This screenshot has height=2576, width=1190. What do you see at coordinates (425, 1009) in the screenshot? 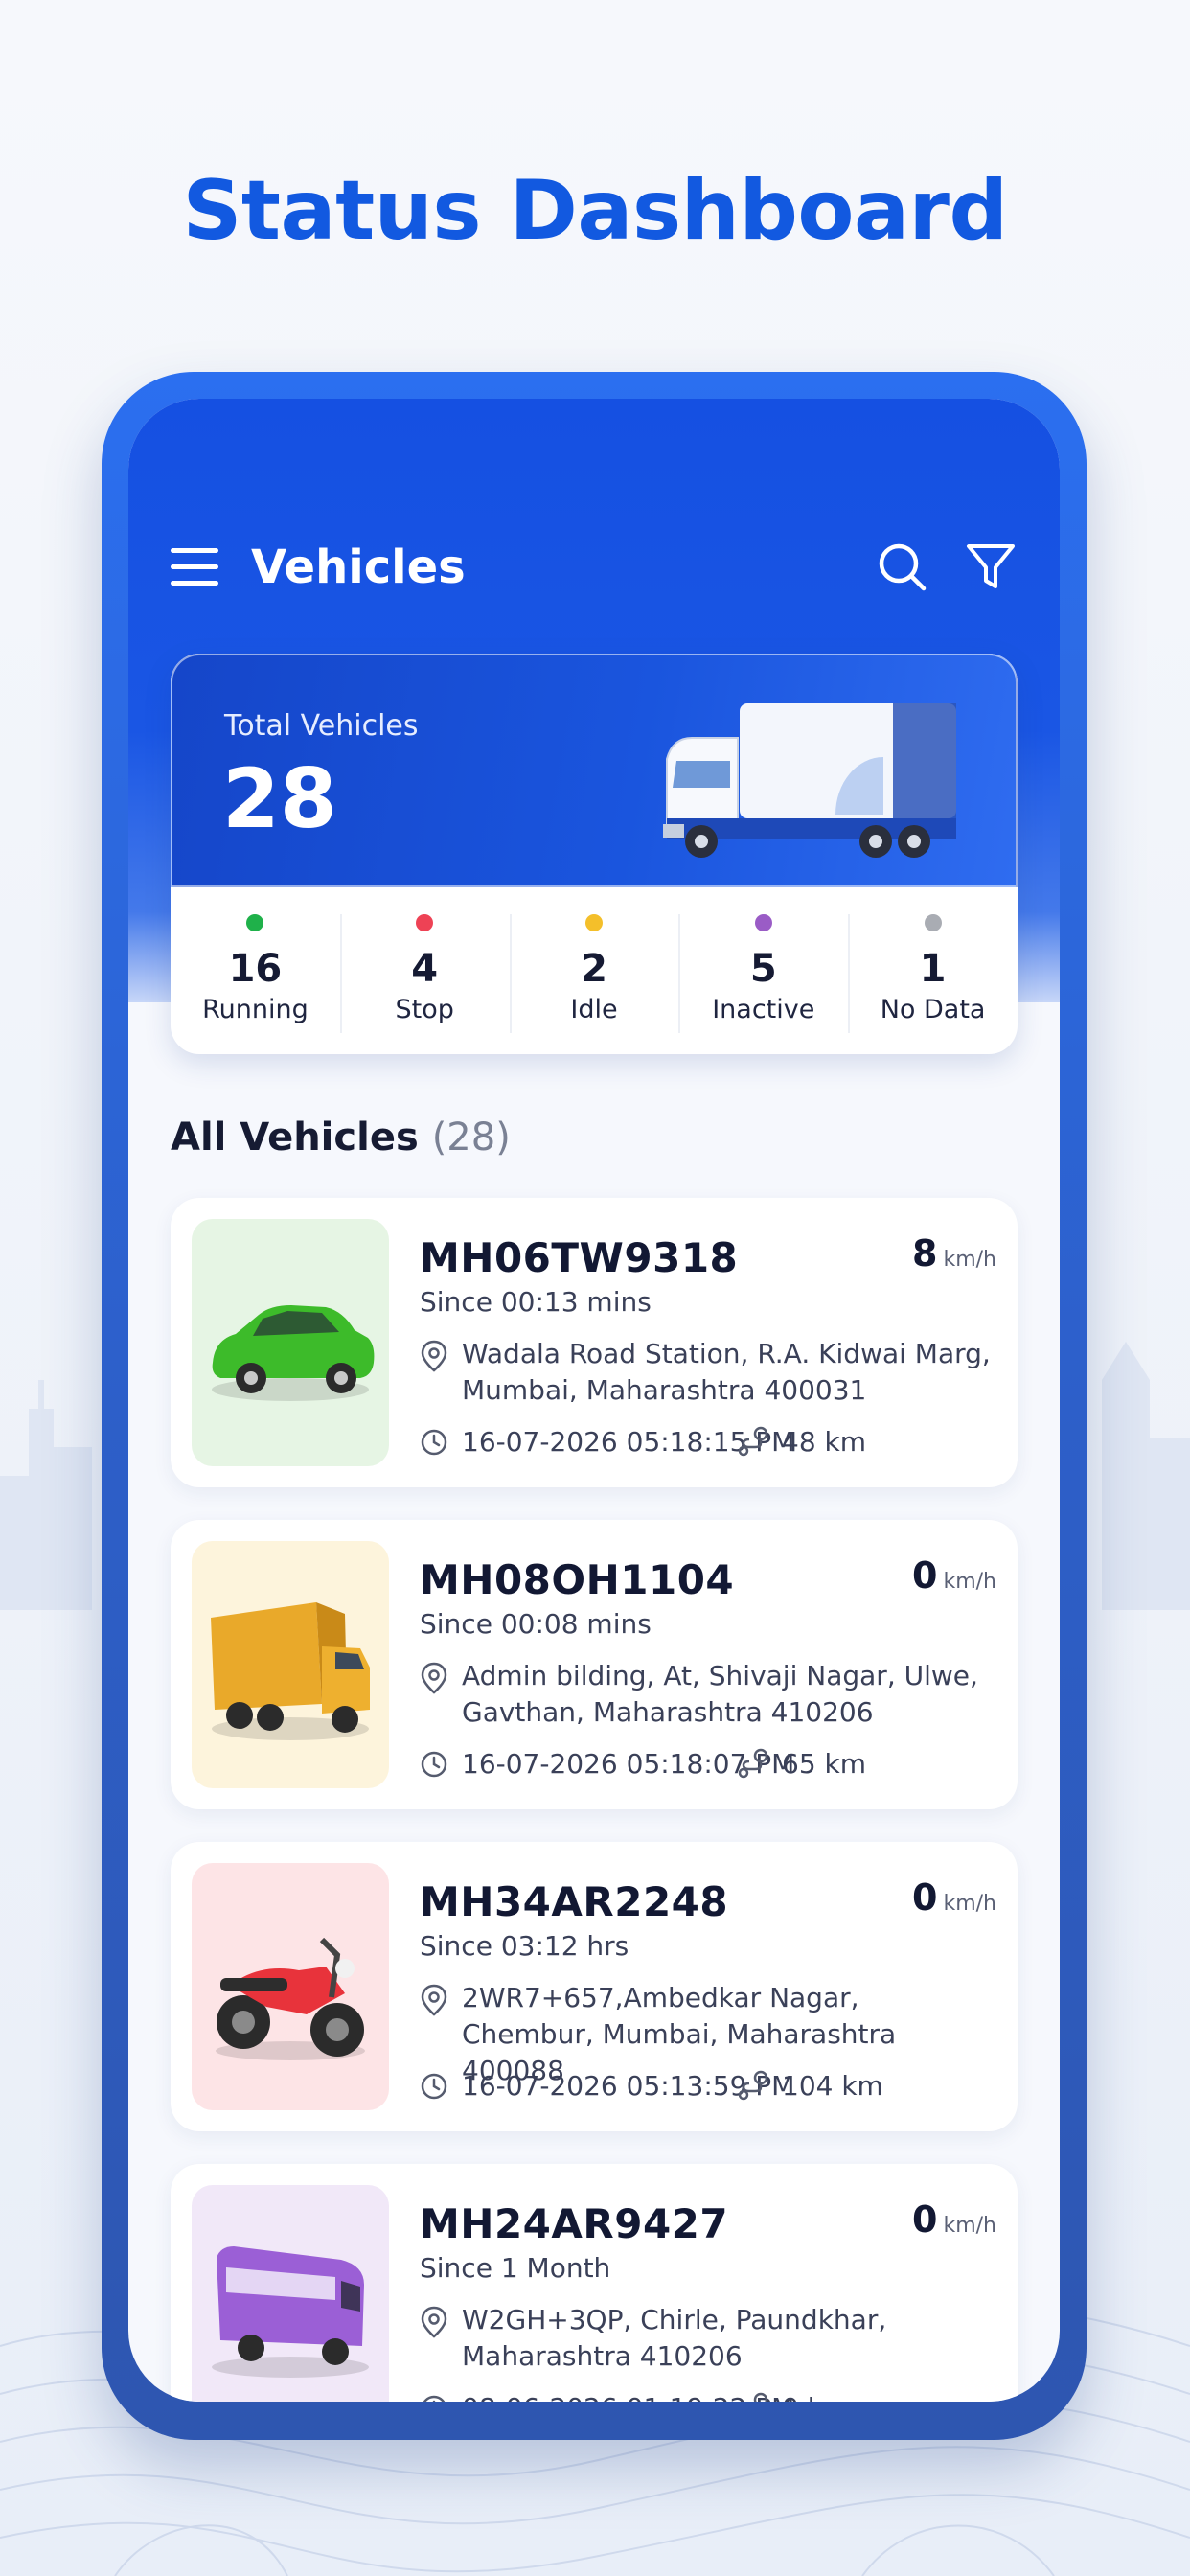
I see `status-label: Stop` at bounding box center [425, 1009].